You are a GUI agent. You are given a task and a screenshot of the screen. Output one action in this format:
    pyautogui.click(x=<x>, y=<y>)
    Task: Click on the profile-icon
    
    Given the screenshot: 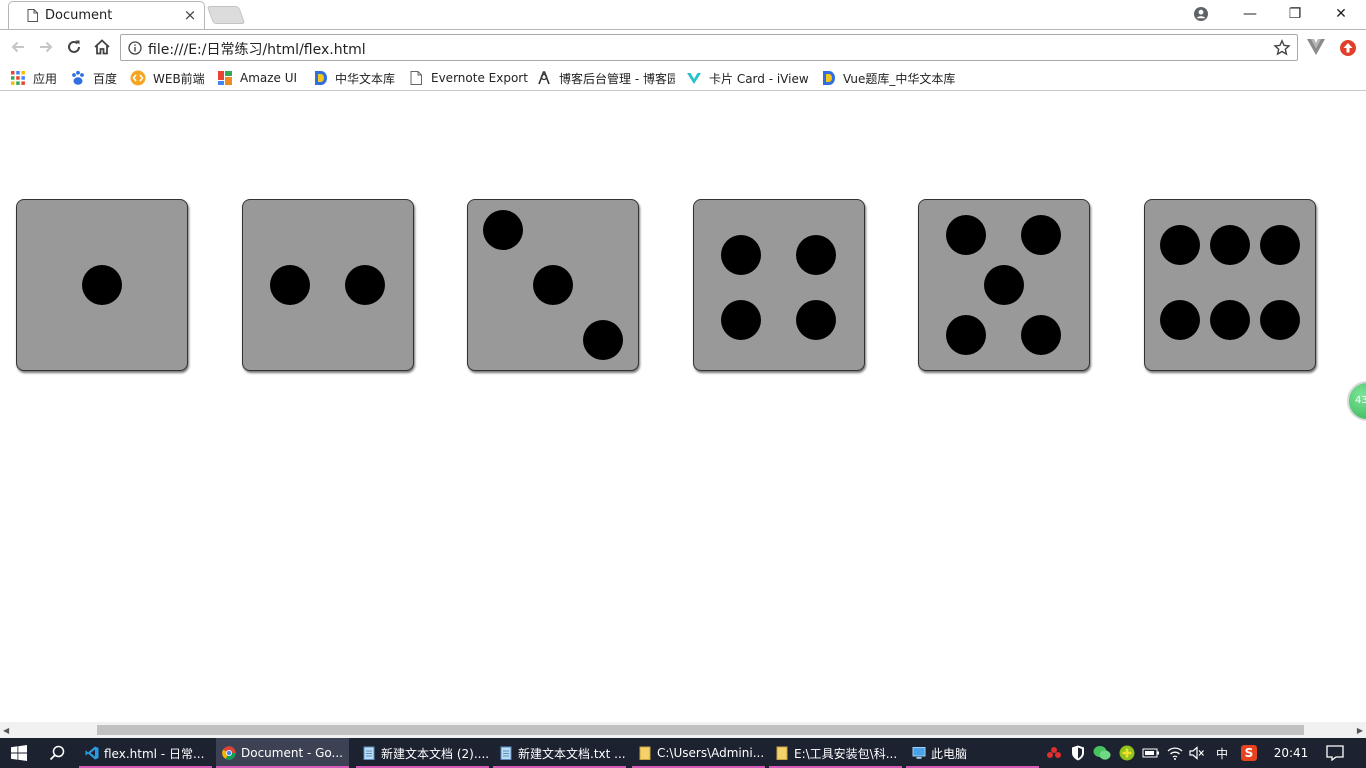 What is the action you would take?
    pyautogui.click(x=1201, y=14)
    